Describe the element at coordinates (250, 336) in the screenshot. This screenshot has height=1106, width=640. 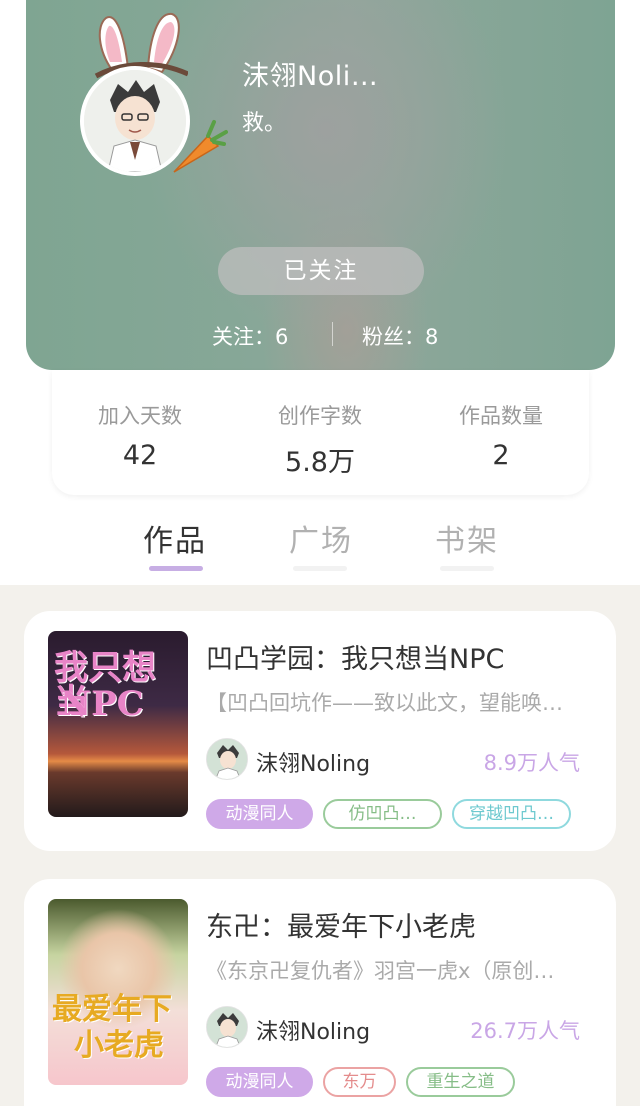
I see `following-count: 关注：6` at that location.